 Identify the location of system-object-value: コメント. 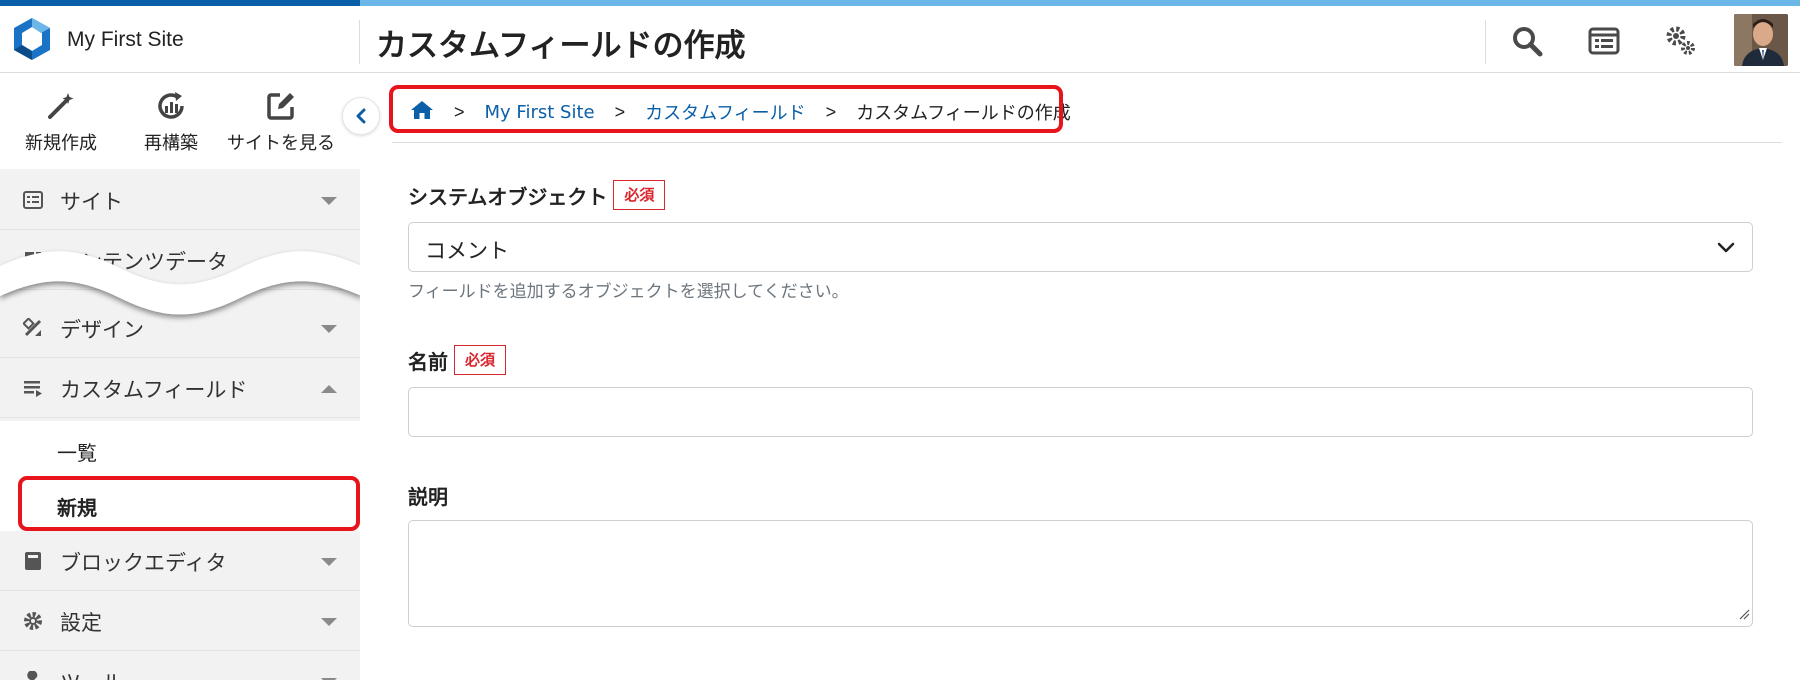
(467, 251).